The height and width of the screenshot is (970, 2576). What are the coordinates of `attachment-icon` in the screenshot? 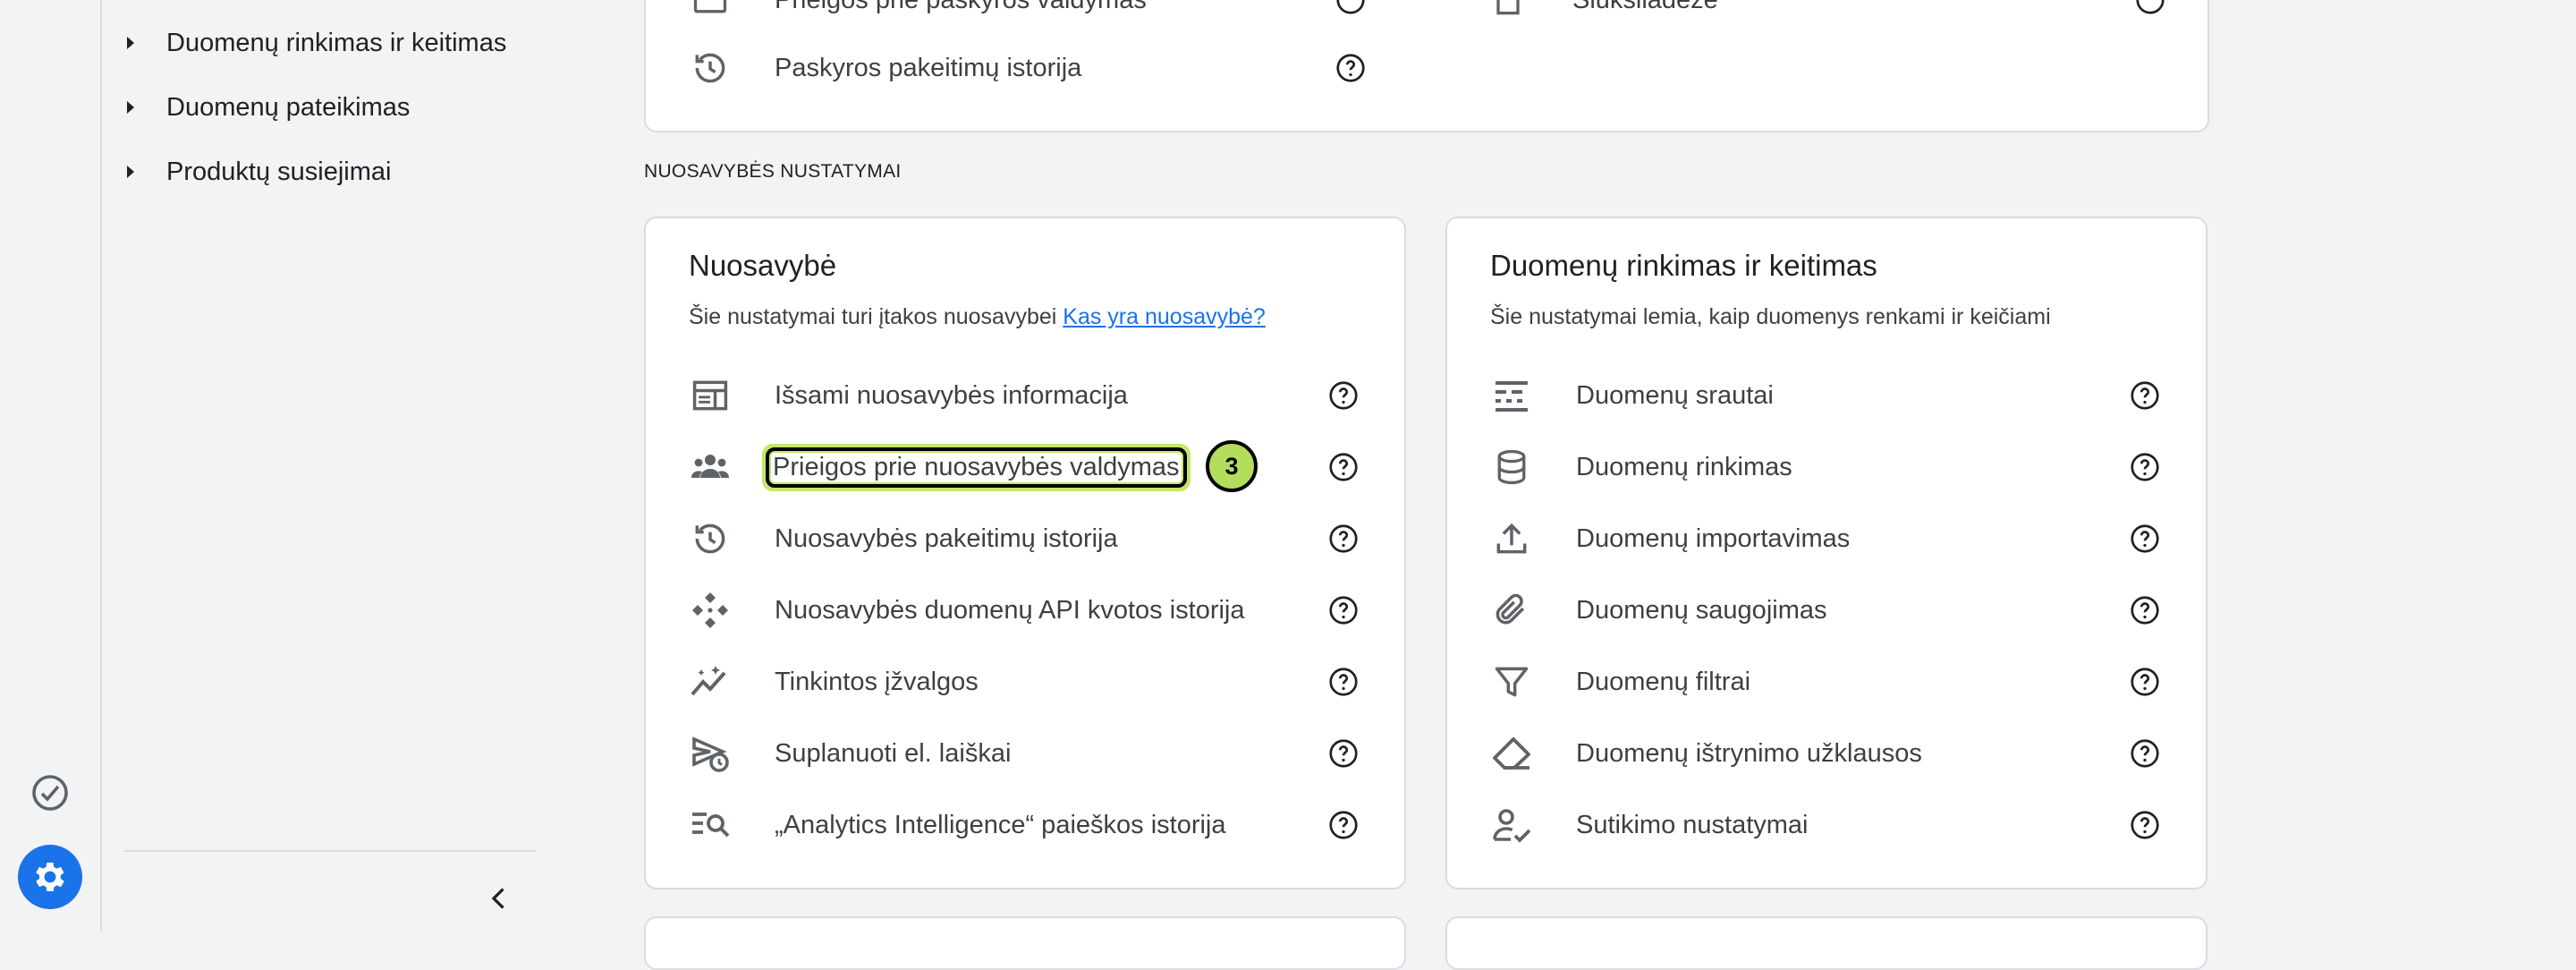 It's located at (1511, 610).